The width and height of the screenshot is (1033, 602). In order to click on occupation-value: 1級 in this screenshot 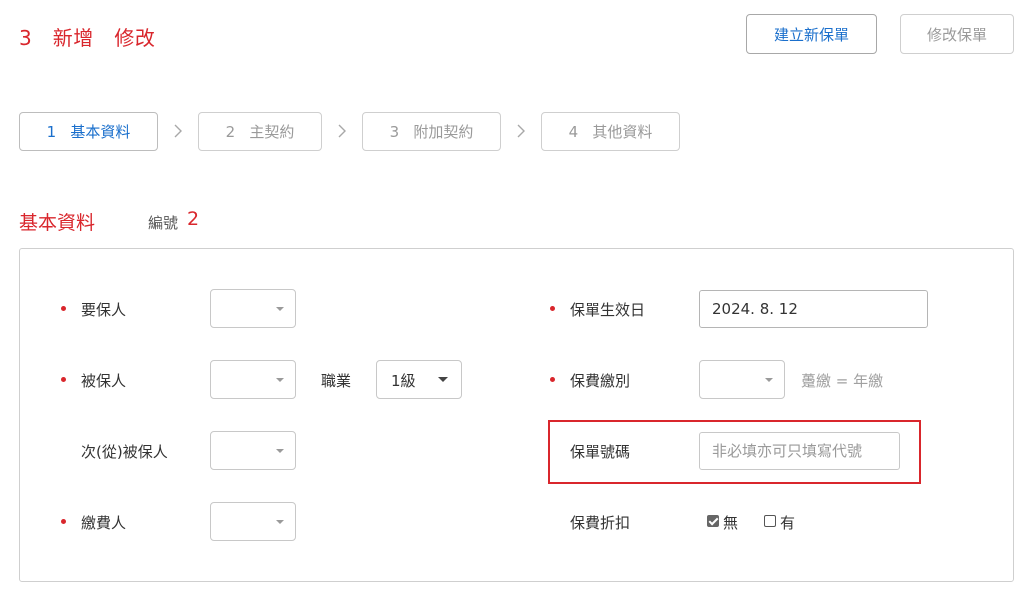, I will do `click(403, 381)`.